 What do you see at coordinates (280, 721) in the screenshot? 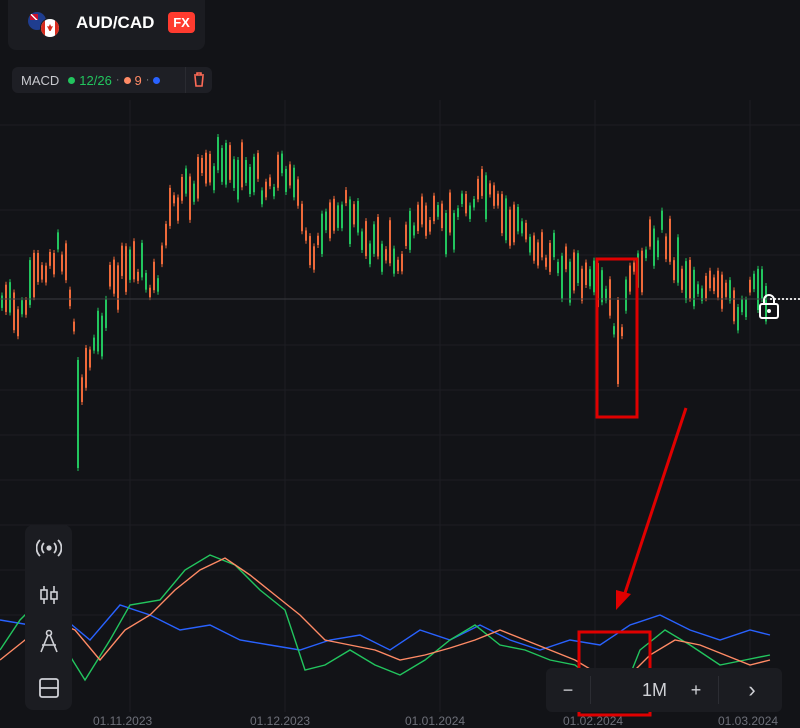
I see `x-axis-label: 01.12.2023` at bounding box center [280, 721].